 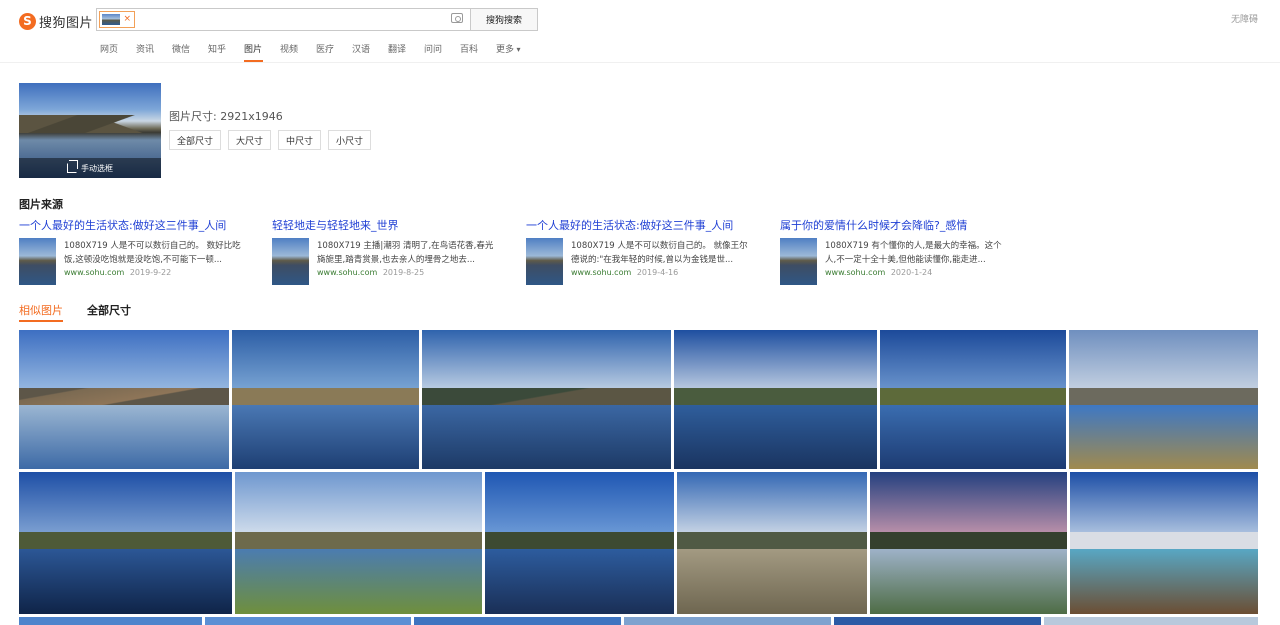 What do you see at coordinates (195, 140) in the screenshot?
I see `size-all-button: 全部尺寸` at bounding box center [195, 140].